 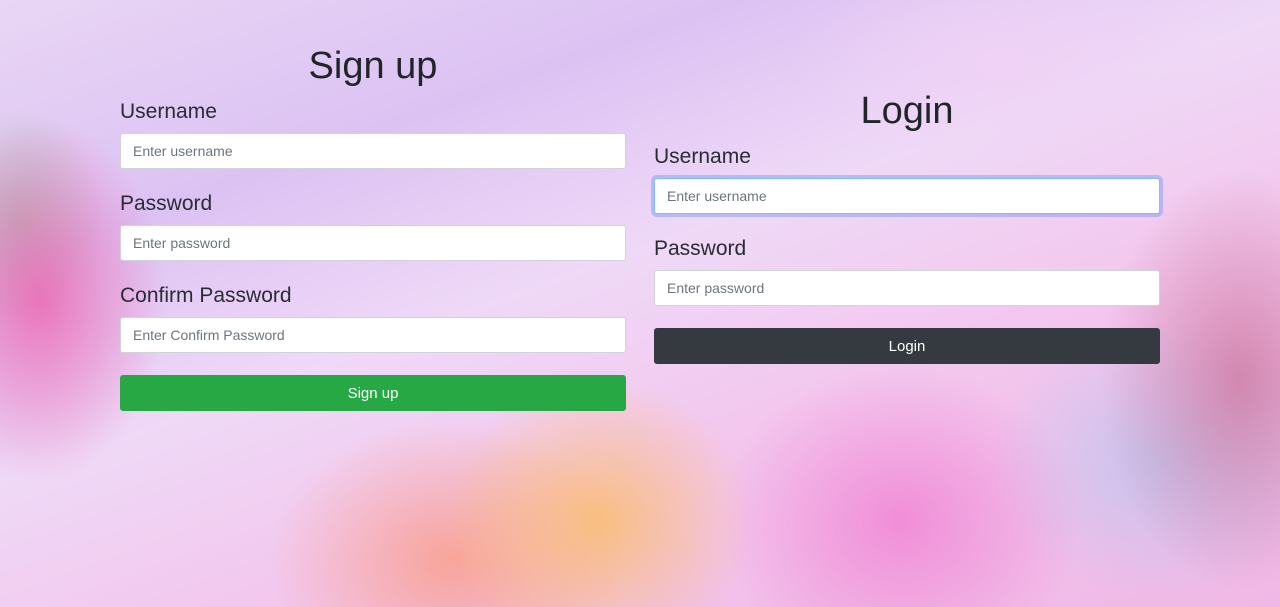 I want to click on signup-title: Sign up, so click(x=373, y=66).